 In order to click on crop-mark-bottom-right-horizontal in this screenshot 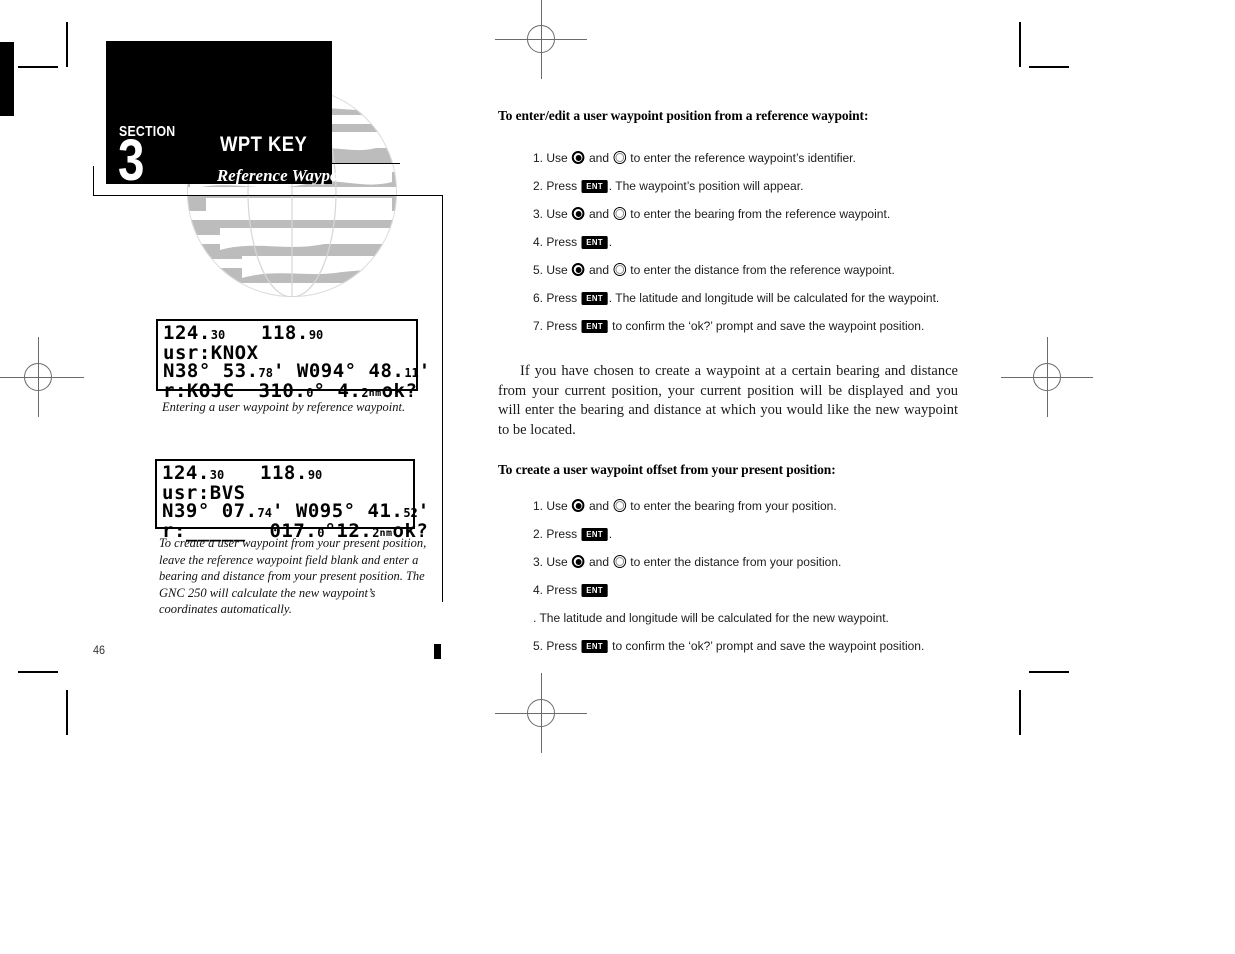, I will do `click(1049, 672)`.